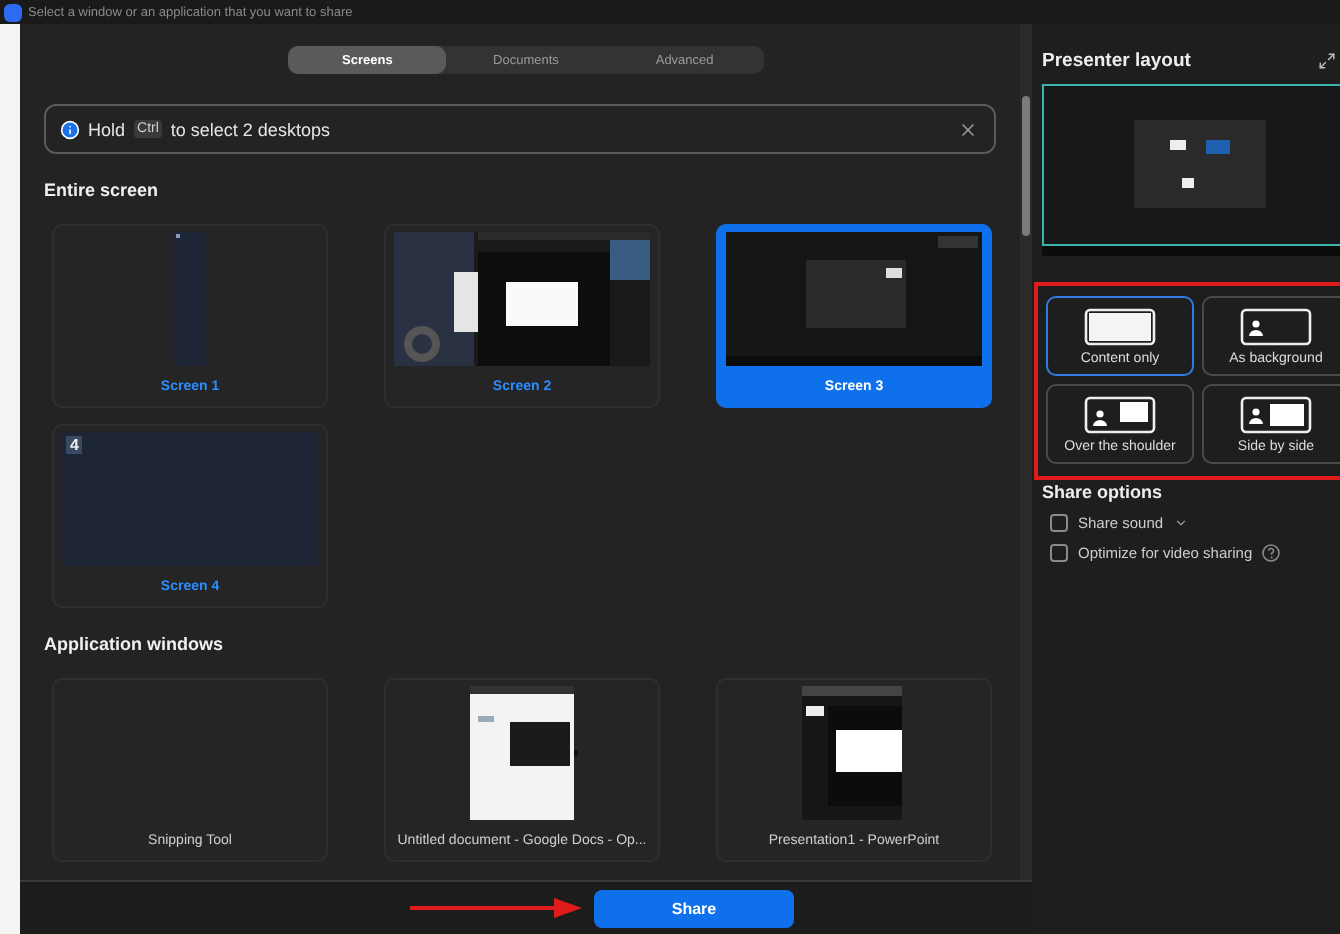 This screenshot has height=934, width=1340. What do you see at coordinates (1103, 492) in the screenshot?
I see `section-heading: Share options` at bounding box center [1103, 492].